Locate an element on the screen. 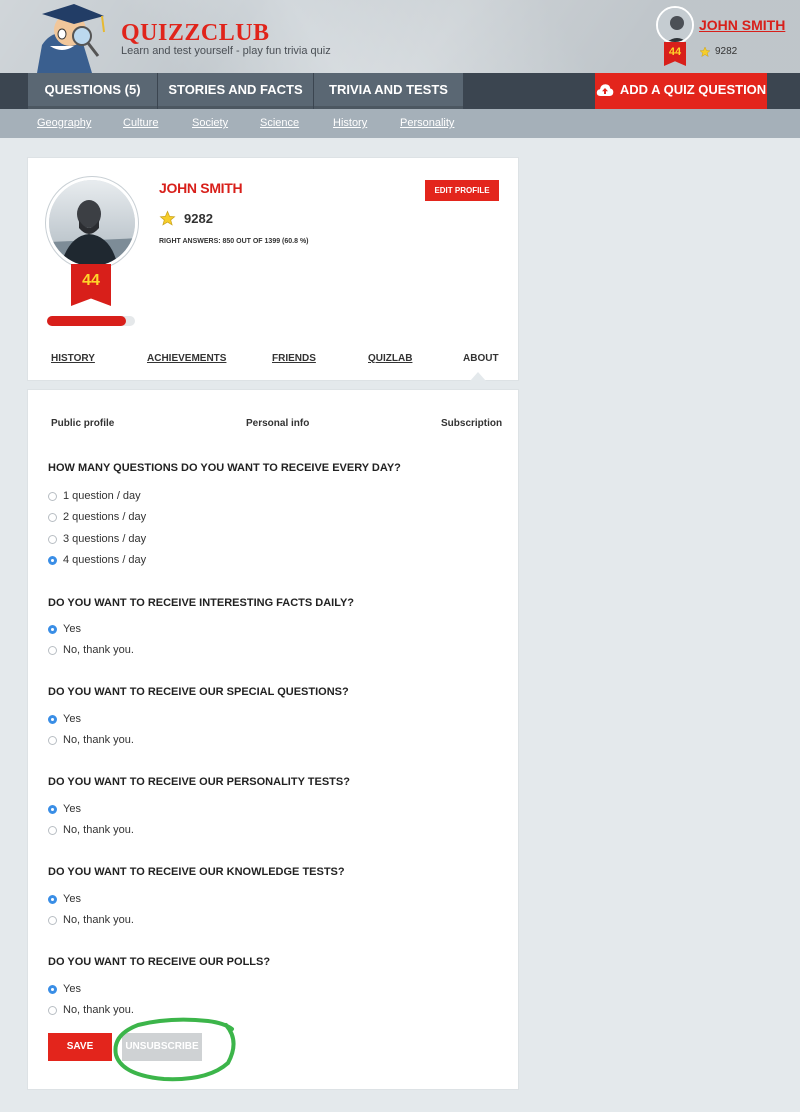 This screenshot has width=800, height=1112. mascot-logo-icon is located at coordinates (72, 36).